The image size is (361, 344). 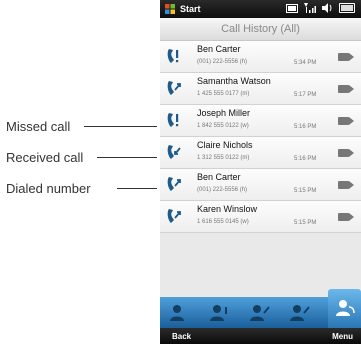 What do you see at coordinates (260, 185) in the screenshot?
I see `call-history-row: Ben Carter (001) 222-5556 (h) 5:15 PM` at bounding box center [260, 185].